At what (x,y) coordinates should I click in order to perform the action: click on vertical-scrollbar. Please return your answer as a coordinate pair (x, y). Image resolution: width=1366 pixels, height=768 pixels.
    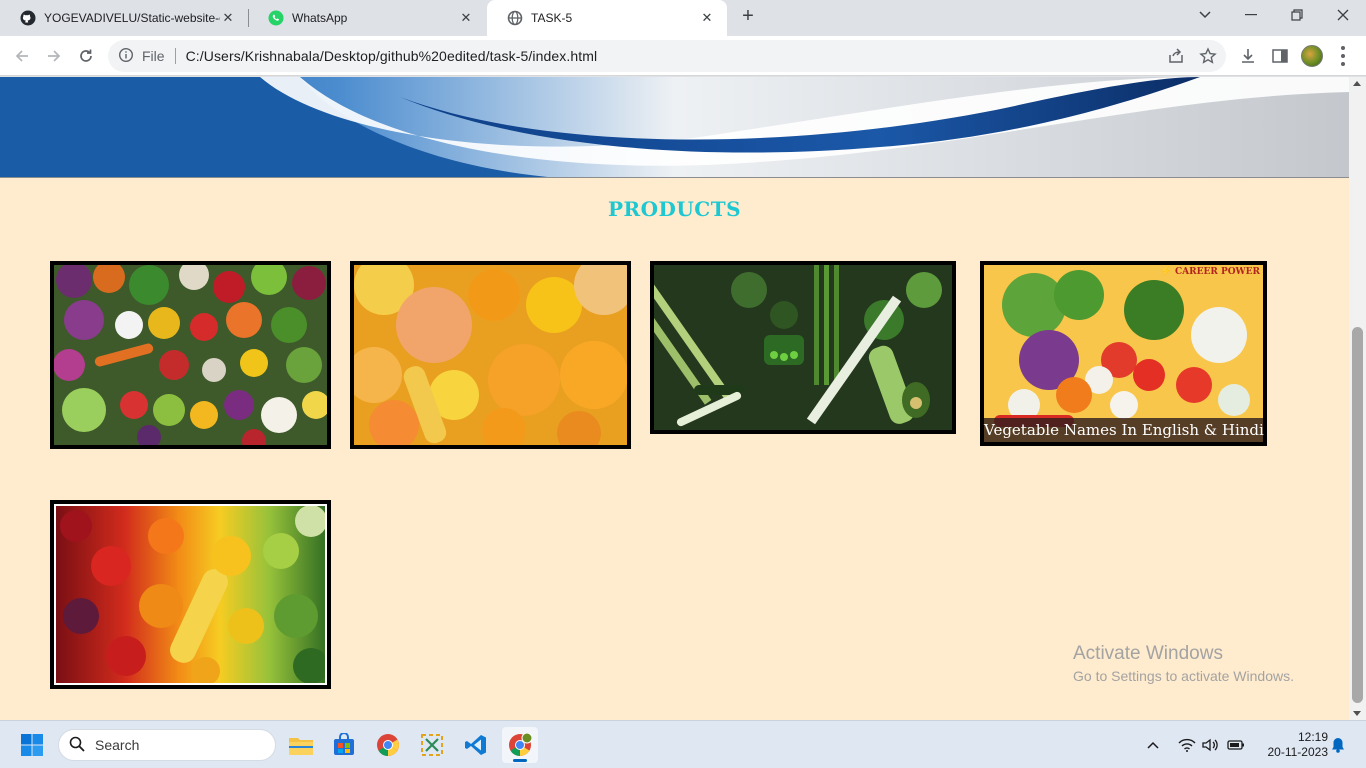
    Looking at the image, I should click on (1357, 398).